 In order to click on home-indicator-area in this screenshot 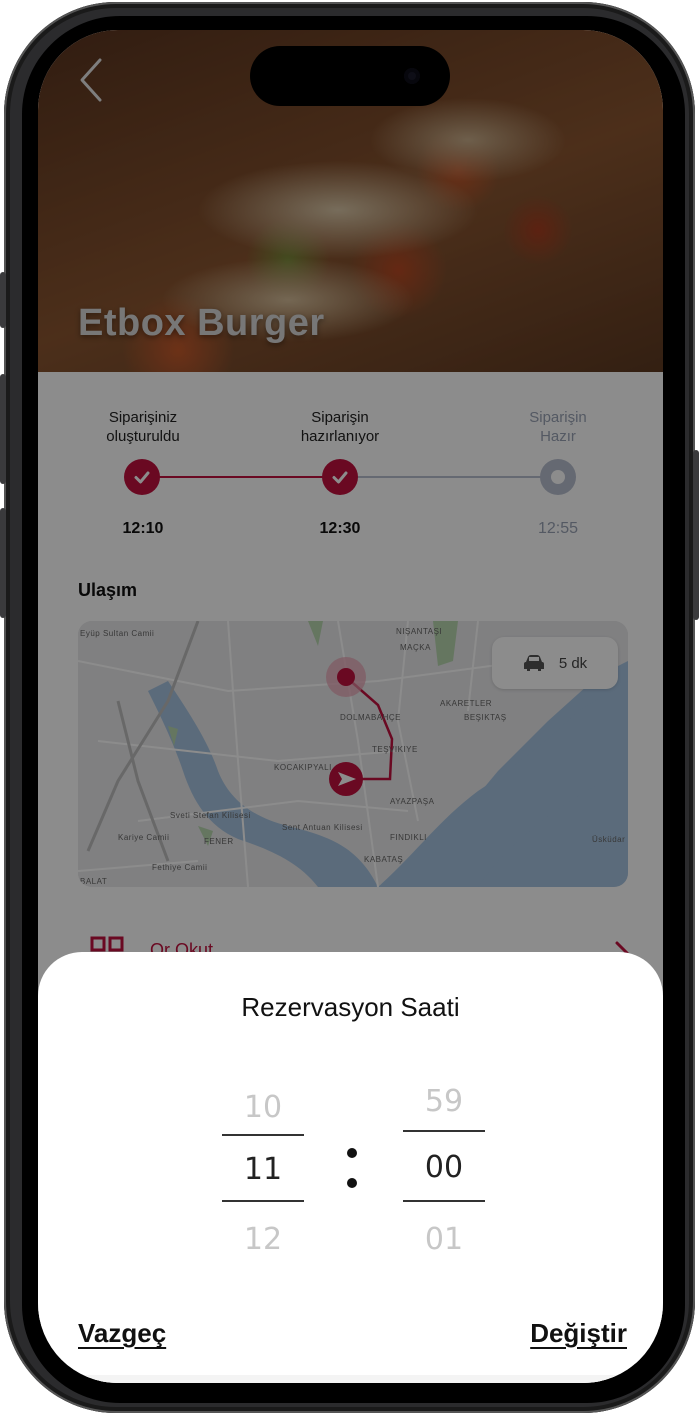, I will do `click(350, 1379)`.